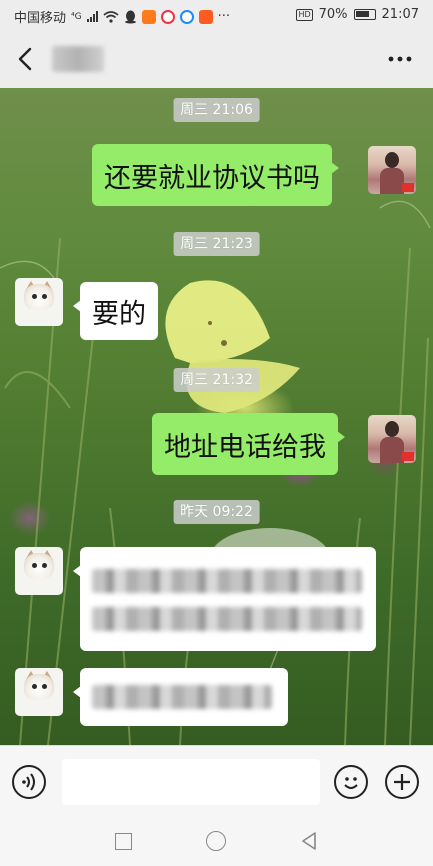 The height and width of the screenshot is (866, 433). Describe the element at coordinates (29, 782) in the screenshot. I see `voice-icon` at that location.